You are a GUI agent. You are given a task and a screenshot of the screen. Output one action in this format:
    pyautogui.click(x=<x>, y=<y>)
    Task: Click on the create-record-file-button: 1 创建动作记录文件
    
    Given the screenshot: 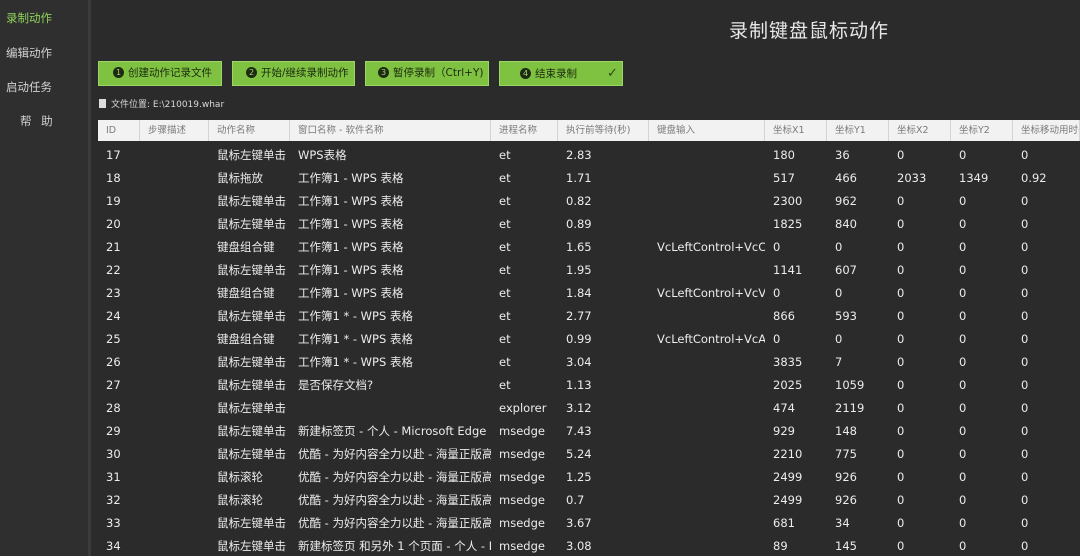 What is the action you would take?
    pyautogui.click(x=160, y=73)
    